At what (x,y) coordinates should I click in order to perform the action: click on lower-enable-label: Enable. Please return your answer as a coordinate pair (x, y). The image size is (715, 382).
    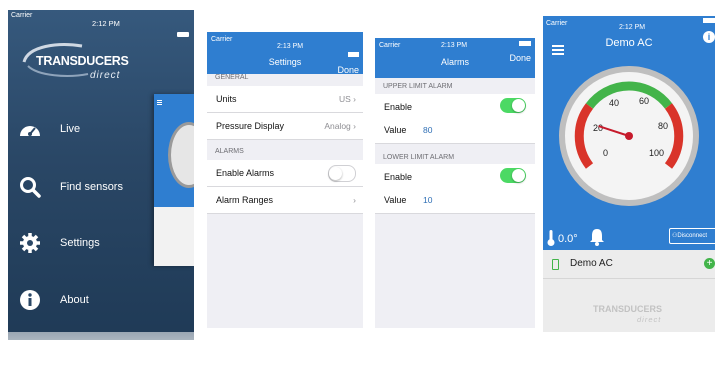
    Looking at the image, I should click on (398, 177).